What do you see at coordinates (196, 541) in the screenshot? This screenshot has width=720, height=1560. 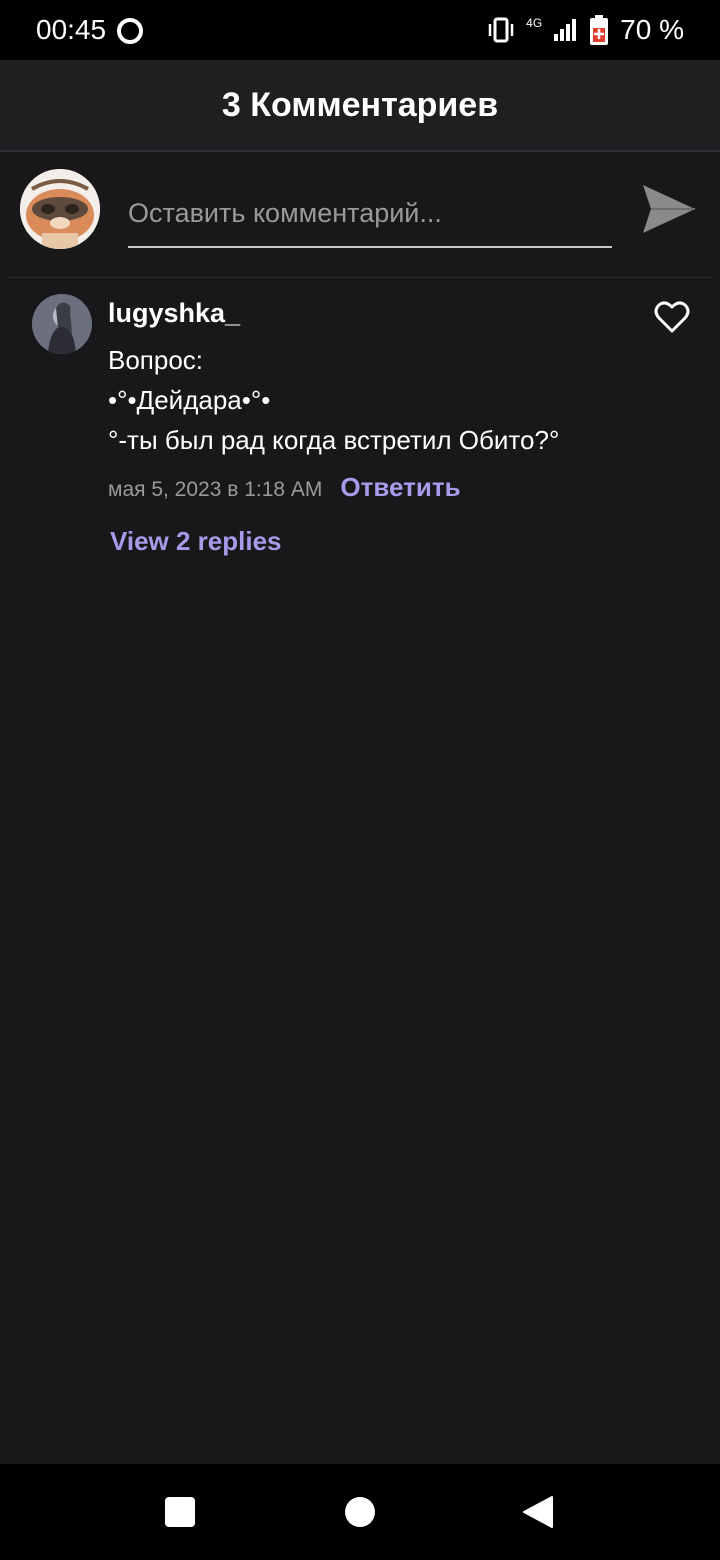 I see `view-replies-link: View 2 replies` at bounding box center [196, 541].